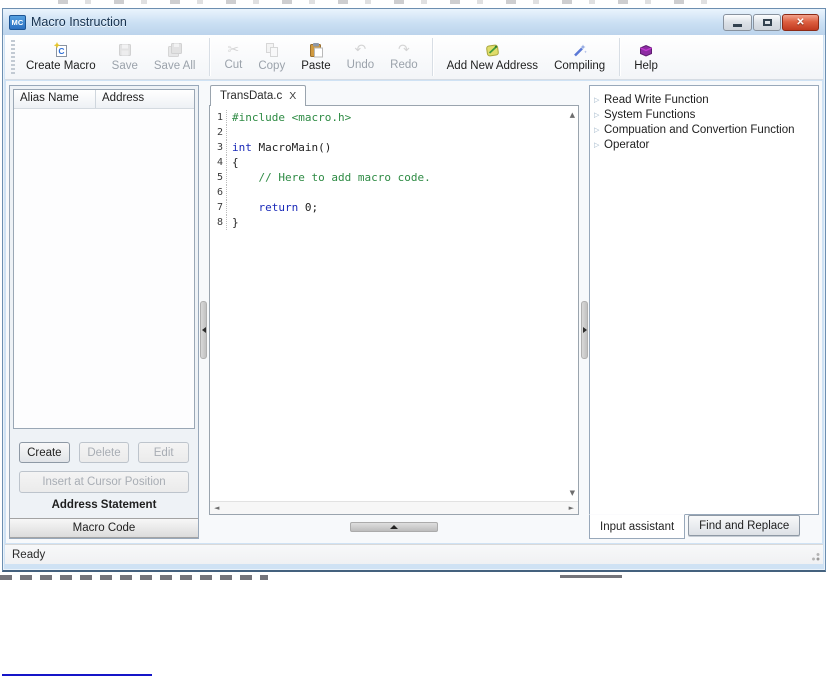 Image resolution: width=832 pixels, height=679 pixels. I want to click on add-new-address-button: Add New Address, so click(492, 57).